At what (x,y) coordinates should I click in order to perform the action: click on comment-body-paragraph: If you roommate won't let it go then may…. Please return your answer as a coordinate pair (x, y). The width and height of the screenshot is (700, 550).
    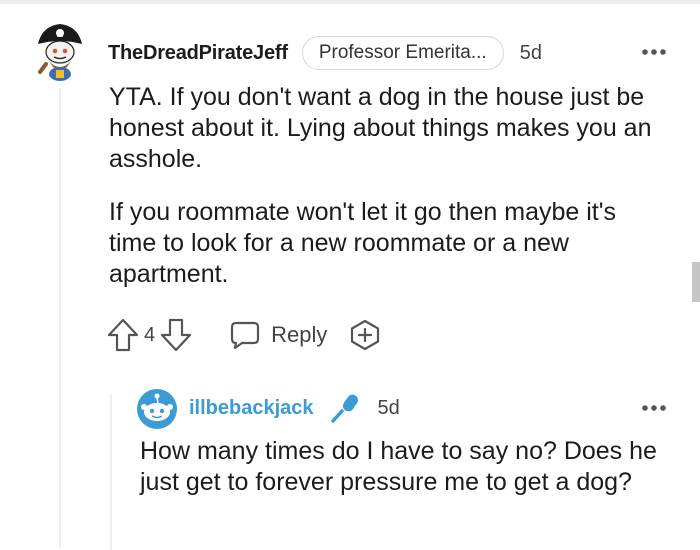
    Looking at the image, I should click on (363, 243).